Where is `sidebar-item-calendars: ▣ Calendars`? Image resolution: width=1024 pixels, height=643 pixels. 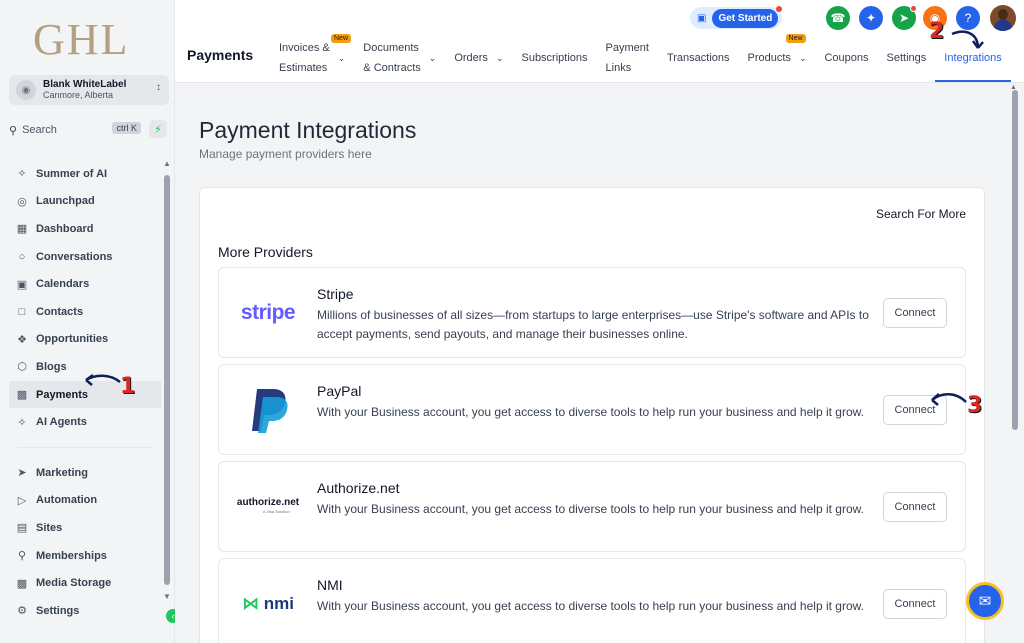
sidebar-item-calendars: ▣ Calendars is located at coordinates (85, 284).